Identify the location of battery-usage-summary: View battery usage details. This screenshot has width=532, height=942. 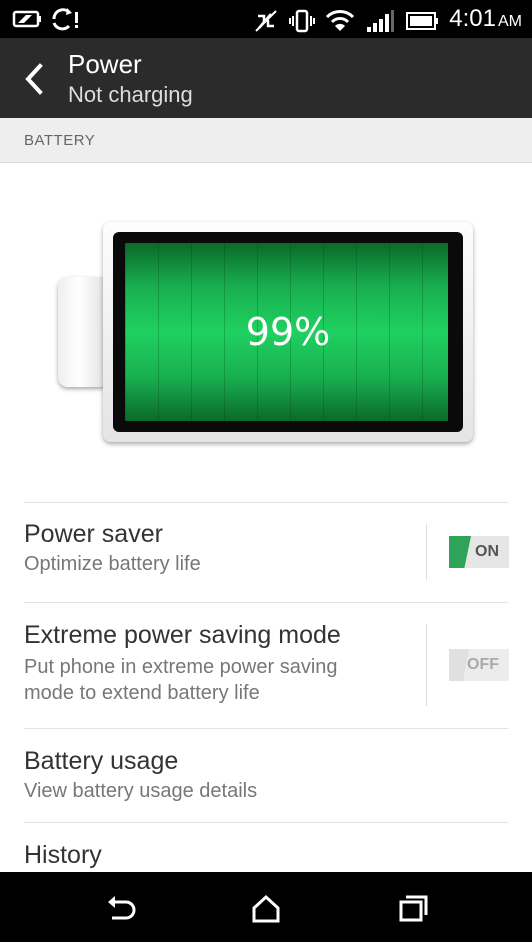
(141, 791).